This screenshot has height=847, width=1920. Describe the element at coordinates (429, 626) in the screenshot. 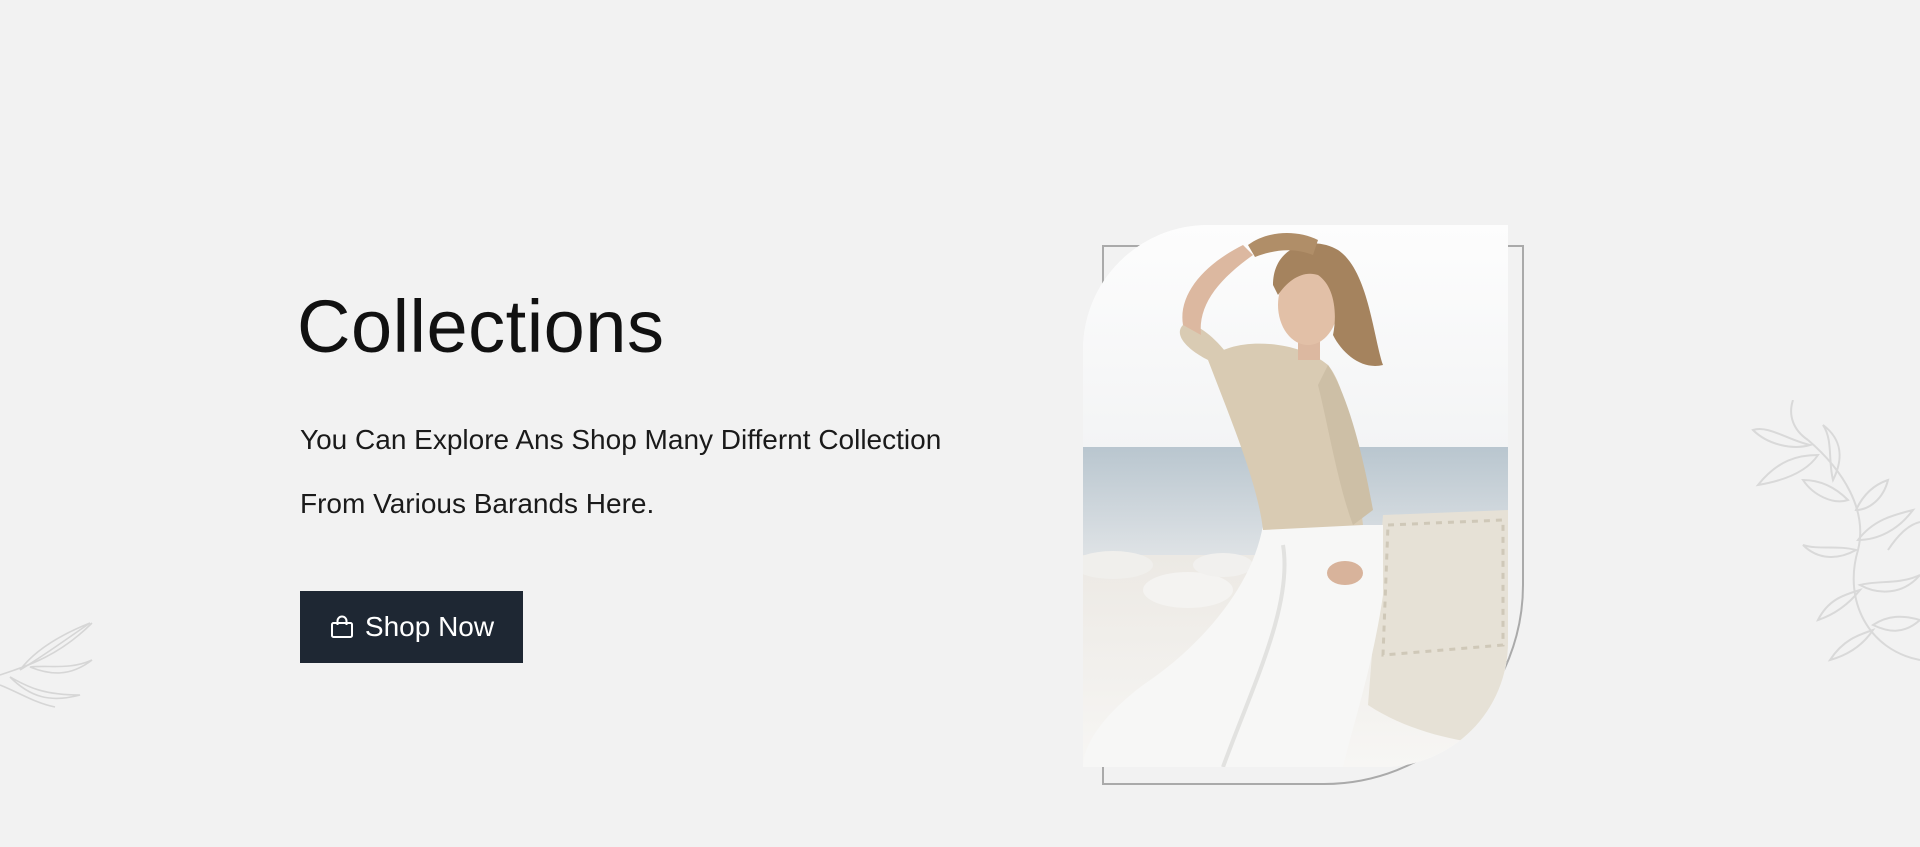

I see `shop-now-label: Shop Now` at that location.